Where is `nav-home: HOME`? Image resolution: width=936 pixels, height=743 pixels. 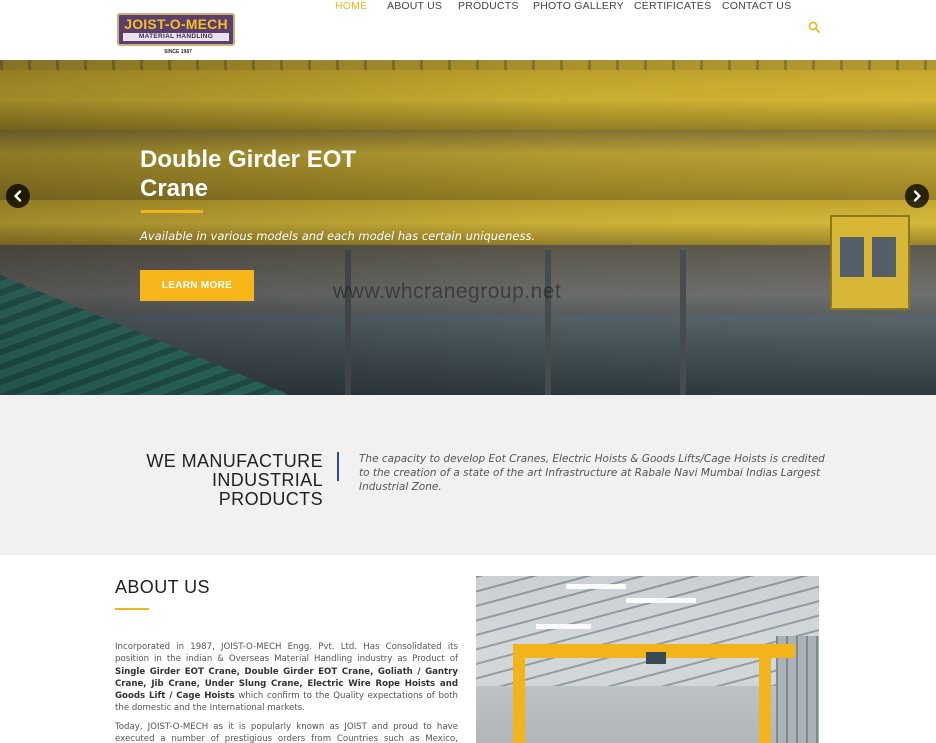 nav-home: HOME is located at coordinates (351, 6).